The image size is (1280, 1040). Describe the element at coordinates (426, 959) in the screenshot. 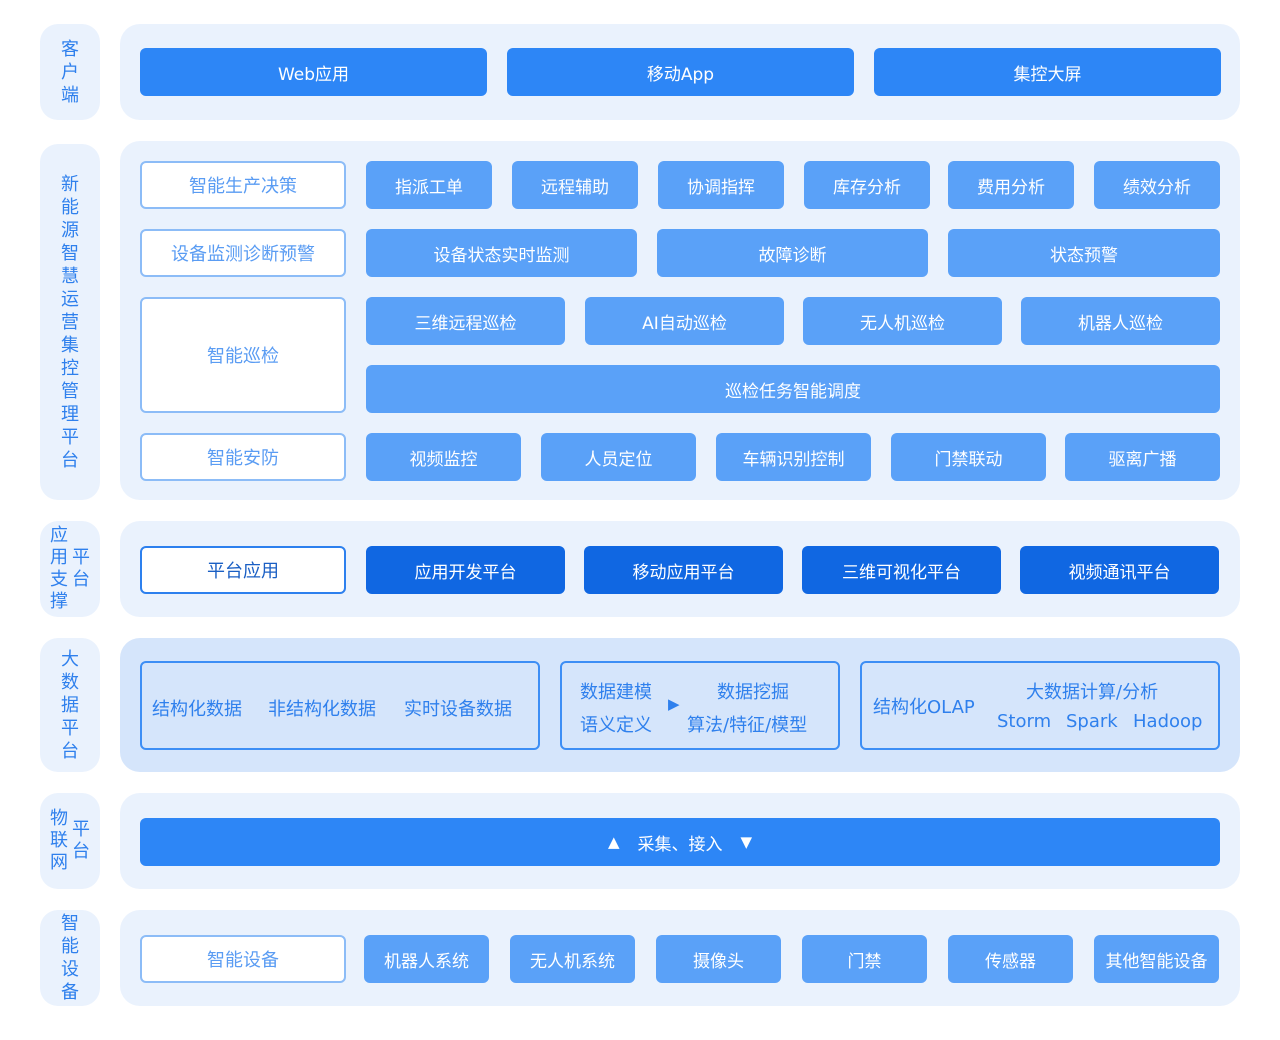

I see `device-item: 机器人系统` at that location.